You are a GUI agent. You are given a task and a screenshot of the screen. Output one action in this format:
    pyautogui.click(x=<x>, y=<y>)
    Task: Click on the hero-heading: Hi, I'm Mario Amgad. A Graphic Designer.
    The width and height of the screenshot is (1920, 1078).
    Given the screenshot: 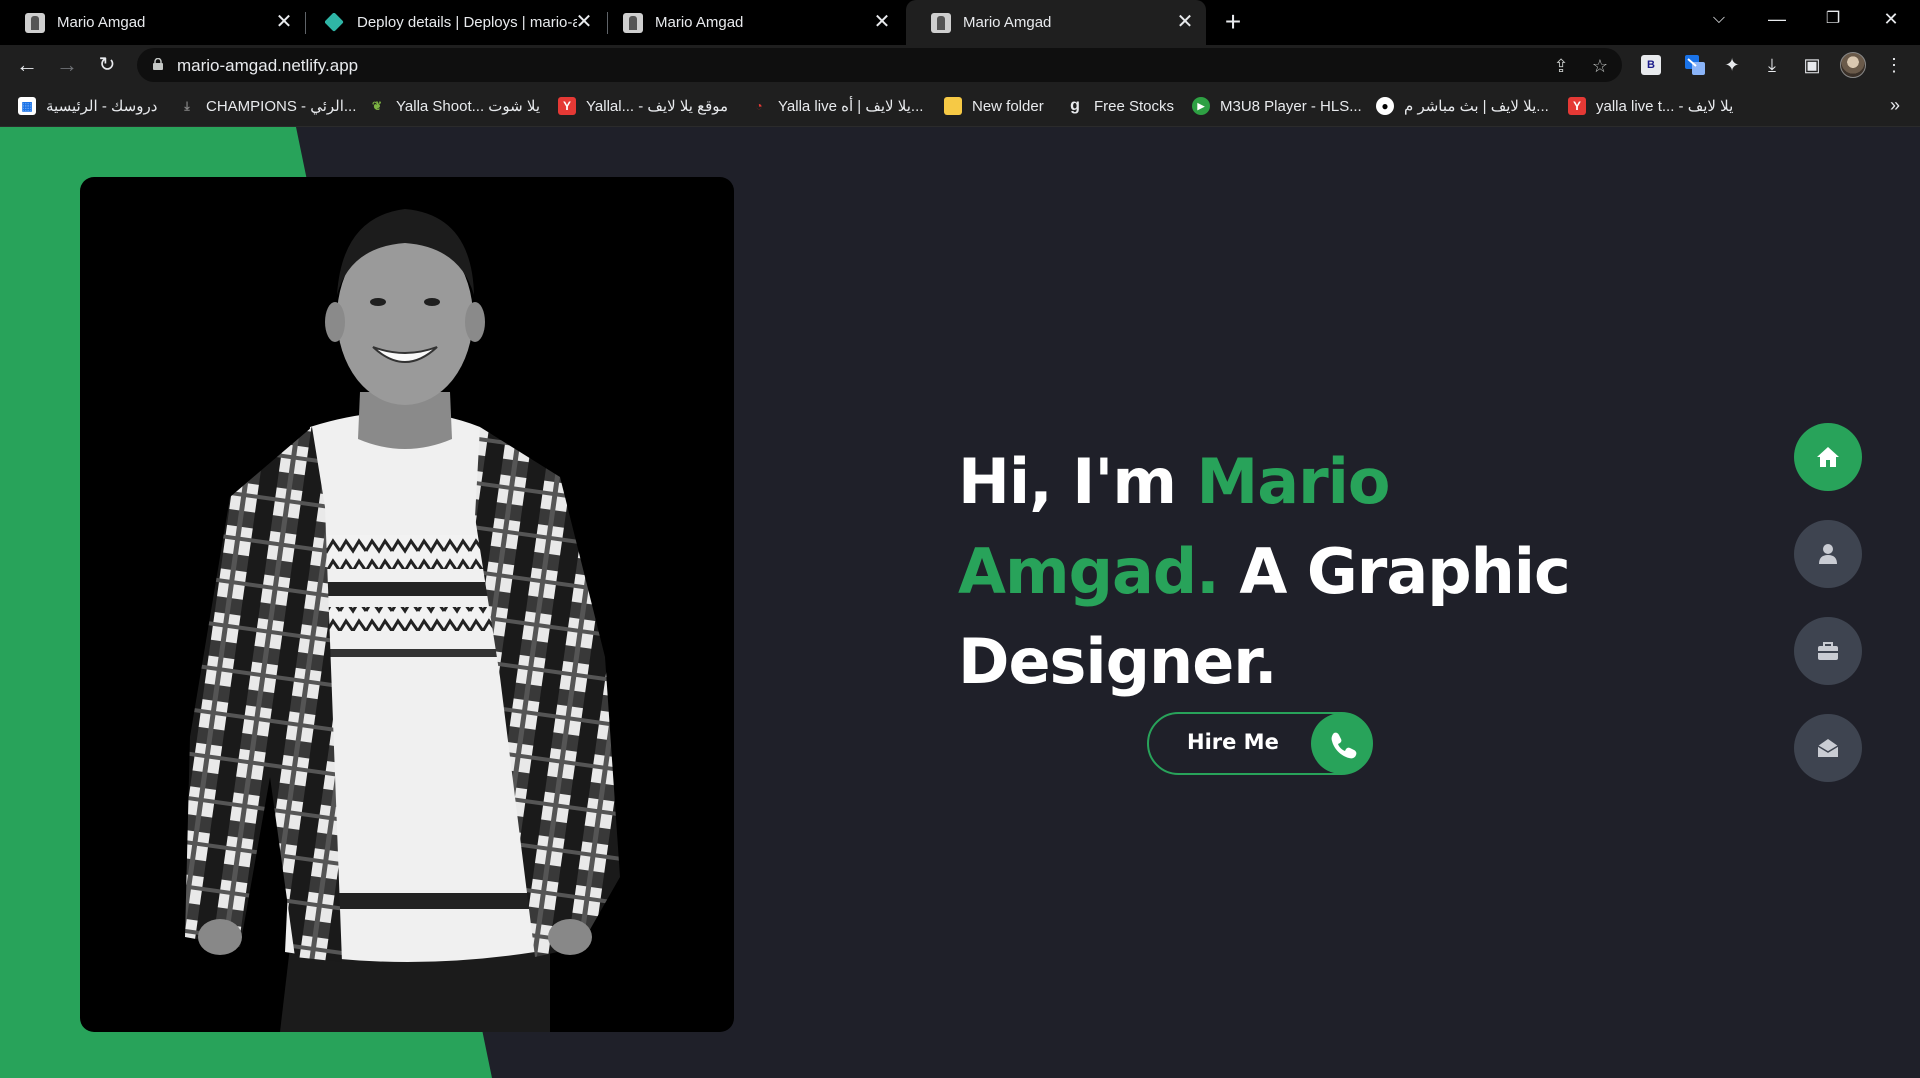 What is the action you would take?
    pyautogui.click(x=1278, y=572)
    